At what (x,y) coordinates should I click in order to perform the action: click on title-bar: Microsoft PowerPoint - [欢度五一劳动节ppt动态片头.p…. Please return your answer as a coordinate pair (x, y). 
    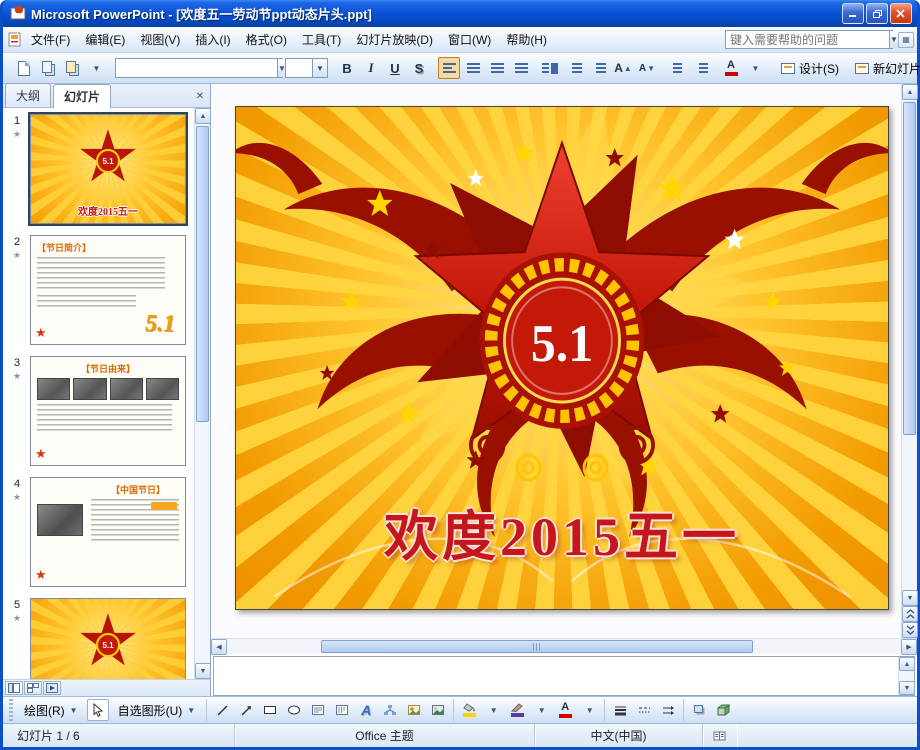
    Looking at the image, I should click on (460, 13).